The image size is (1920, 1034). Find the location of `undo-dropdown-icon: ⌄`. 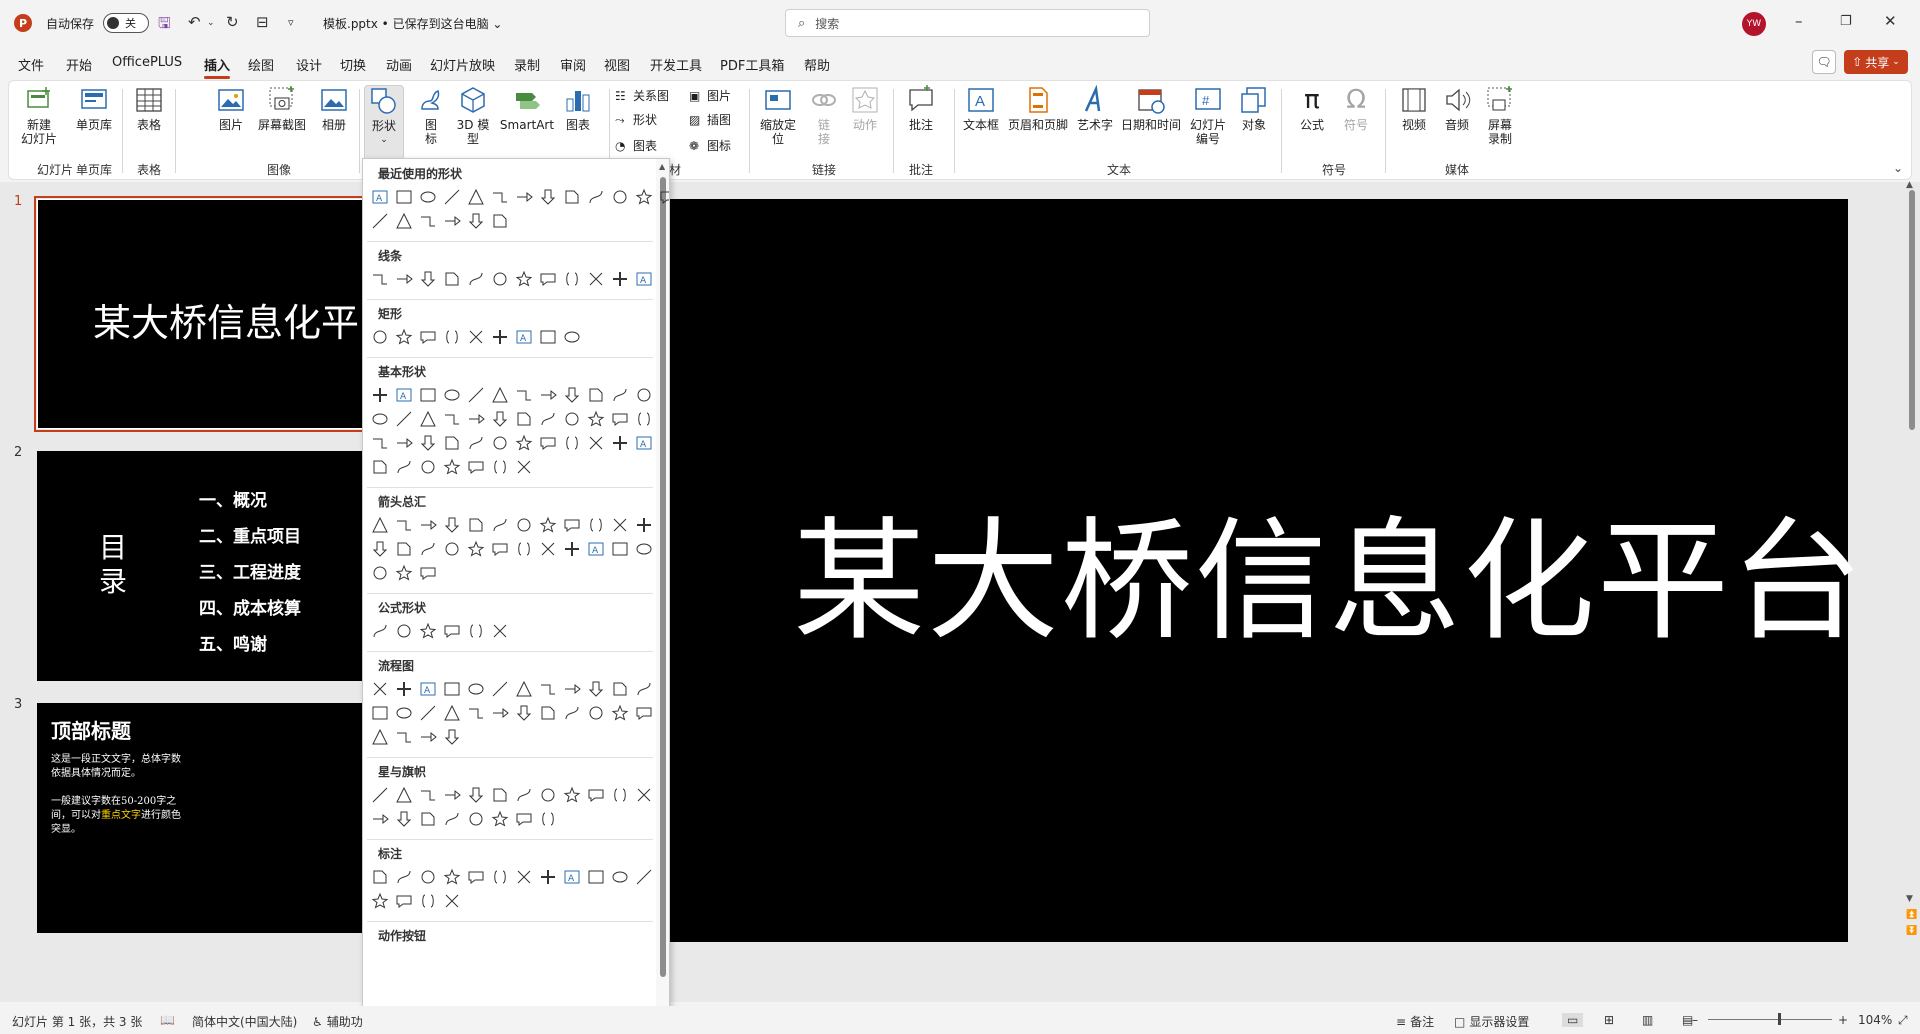

undo-dropdown-icon: ⌄ is located at coordinates (211, 23).